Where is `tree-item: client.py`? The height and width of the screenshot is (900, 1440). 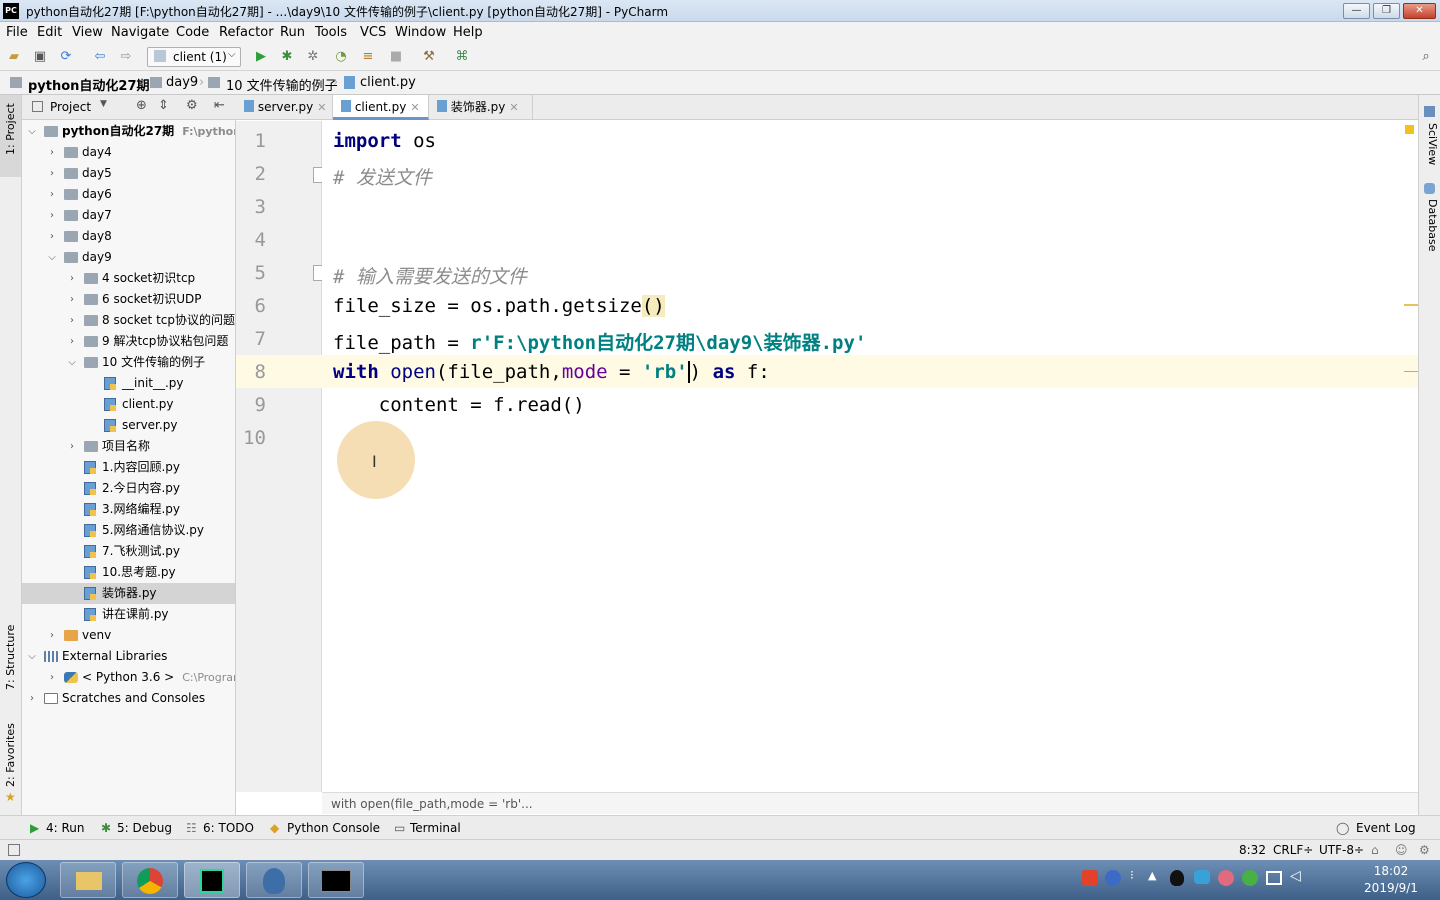
tree-item: client.py is located at coordinates (128, 404).